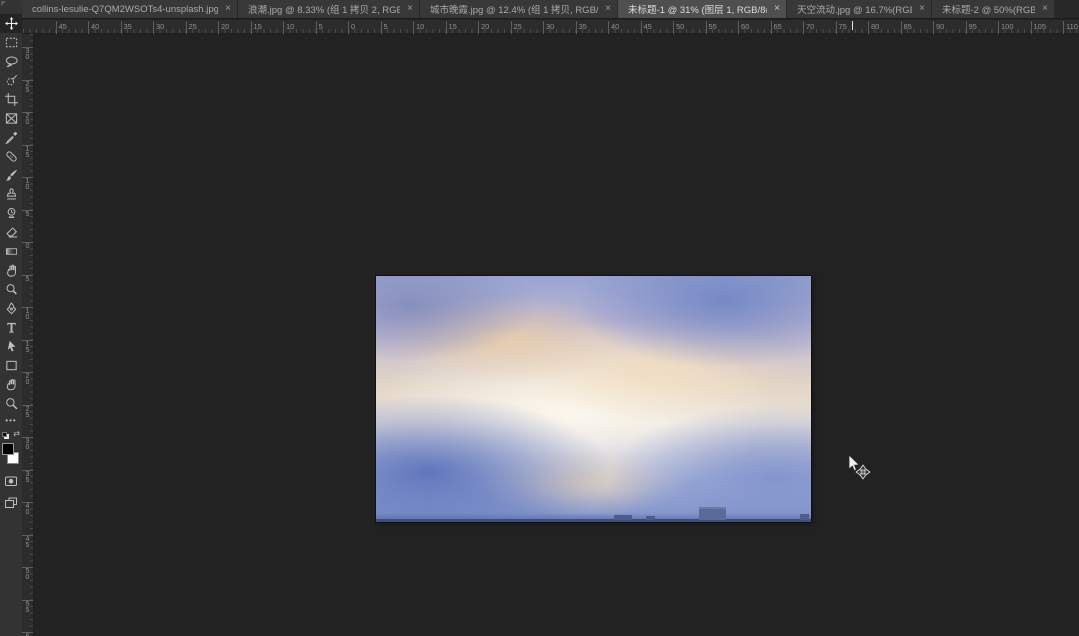 The width and height of the screenshot is (1079, 636). What do you see at coordinates (28, 335) in the screenshot?
I see `vertical-ruler: 30252015105051015202530354045505560` at bounding box center [28, 335].